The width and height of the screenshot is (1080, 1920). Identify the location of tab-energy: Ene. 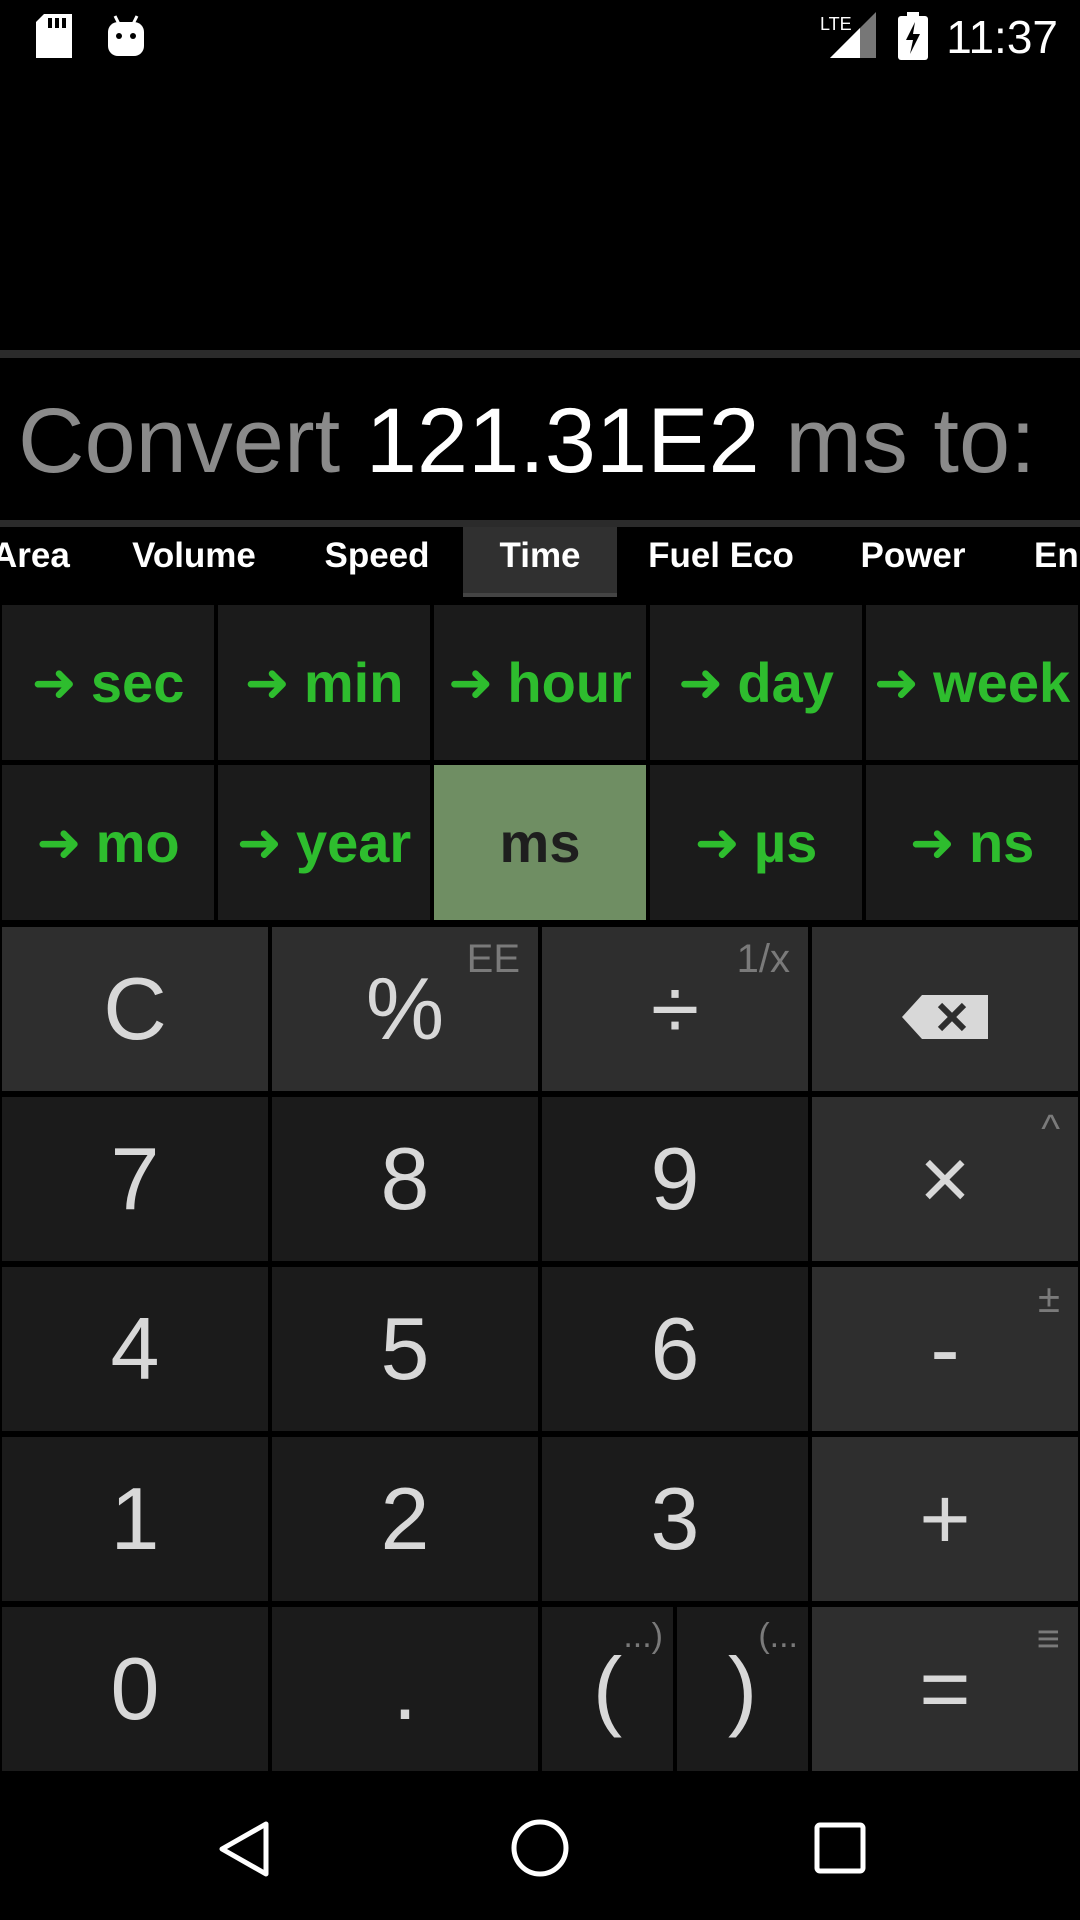
(1057, 562).